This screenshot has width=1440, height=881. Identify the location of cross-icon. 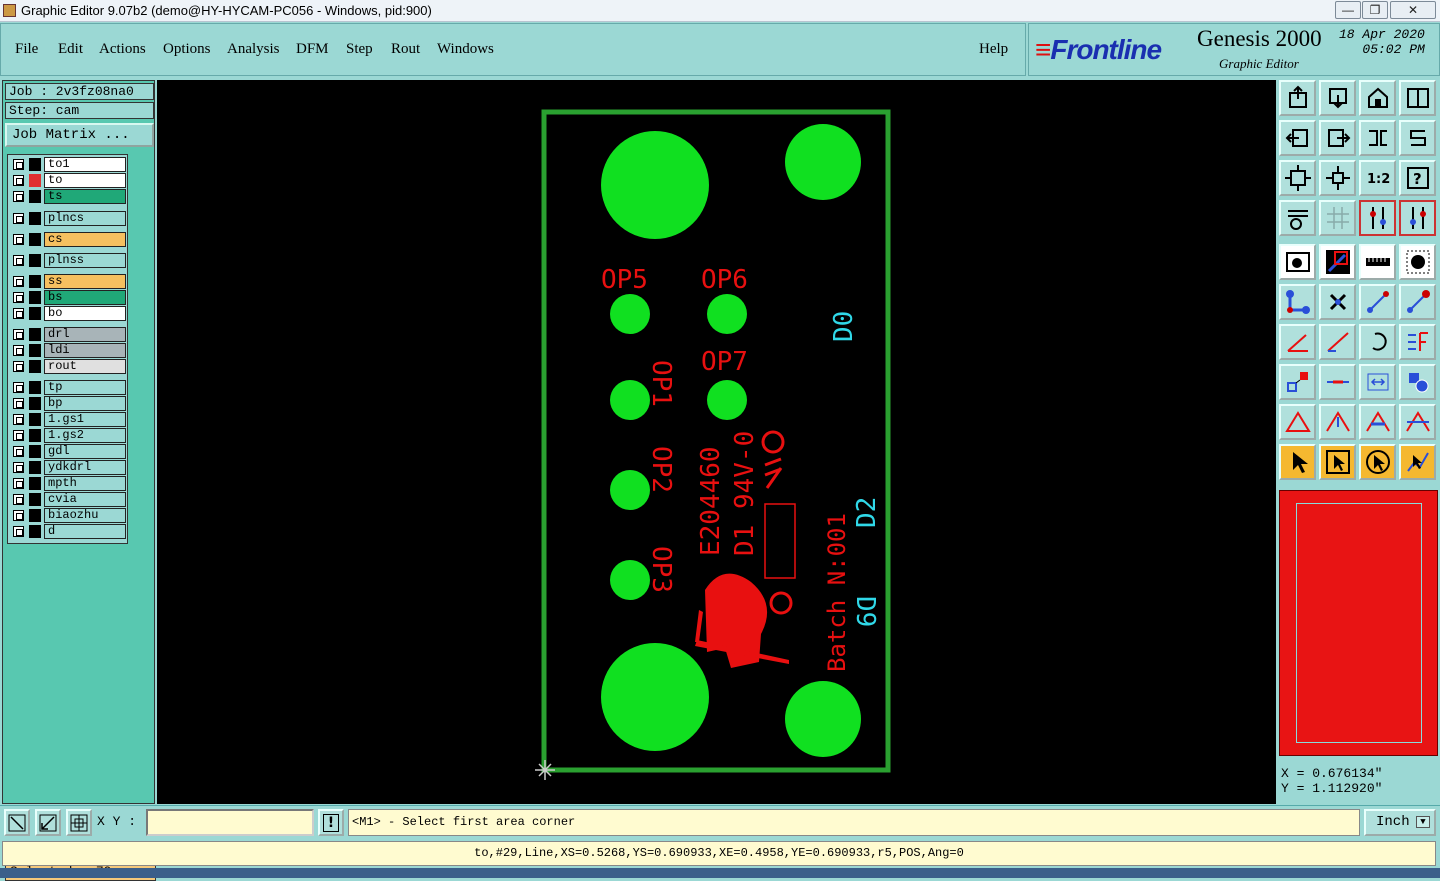
(1337, 302).